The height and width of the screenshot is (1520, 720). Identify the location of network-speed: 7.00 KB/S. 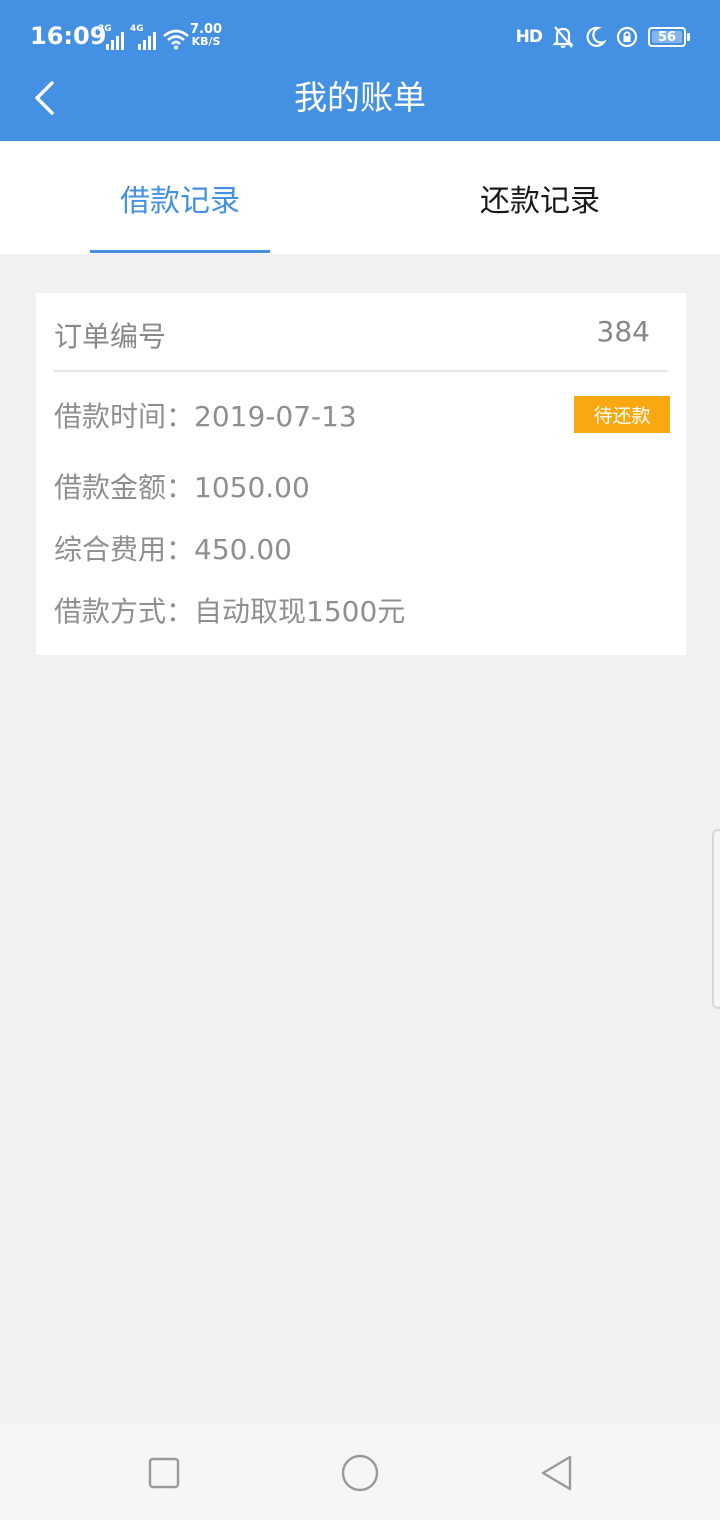
(206, 35).